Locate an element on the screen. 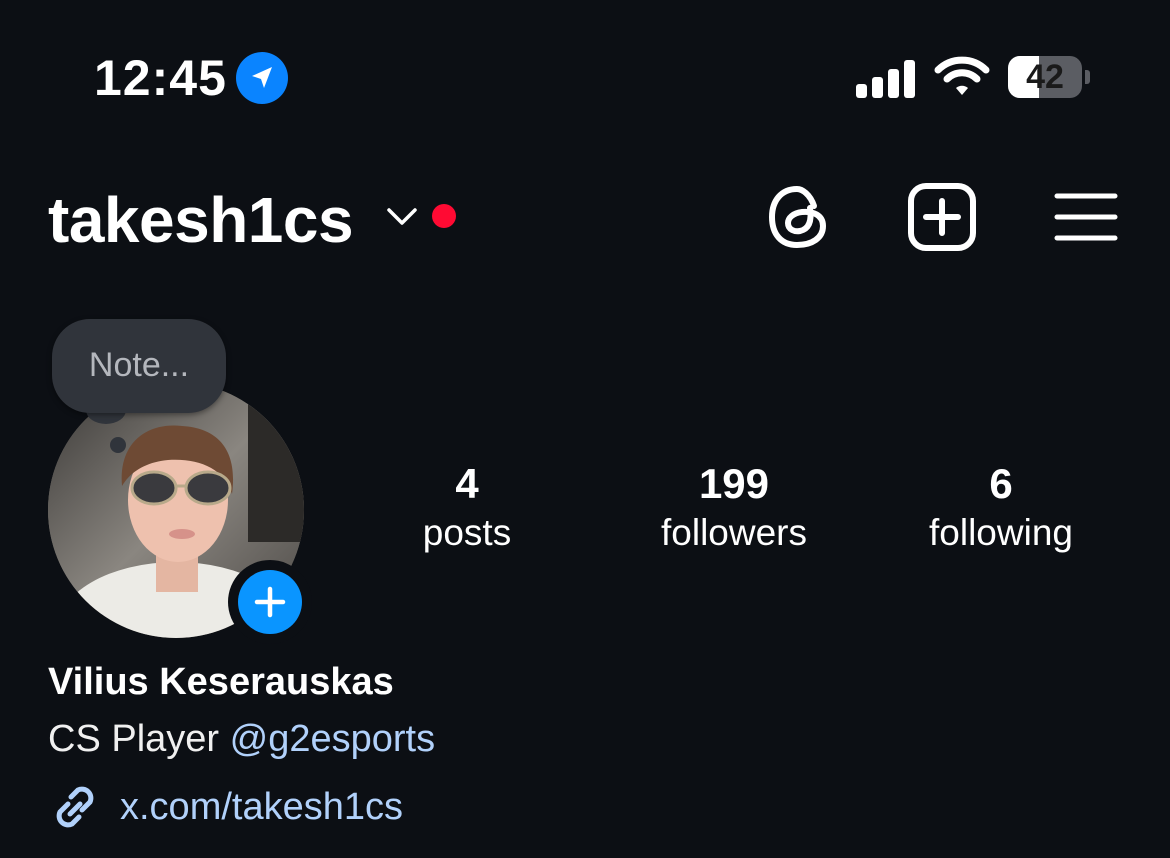 The width and height of the screenshot is (1170, 858). plus-icon is located at coordinates (270, 602).